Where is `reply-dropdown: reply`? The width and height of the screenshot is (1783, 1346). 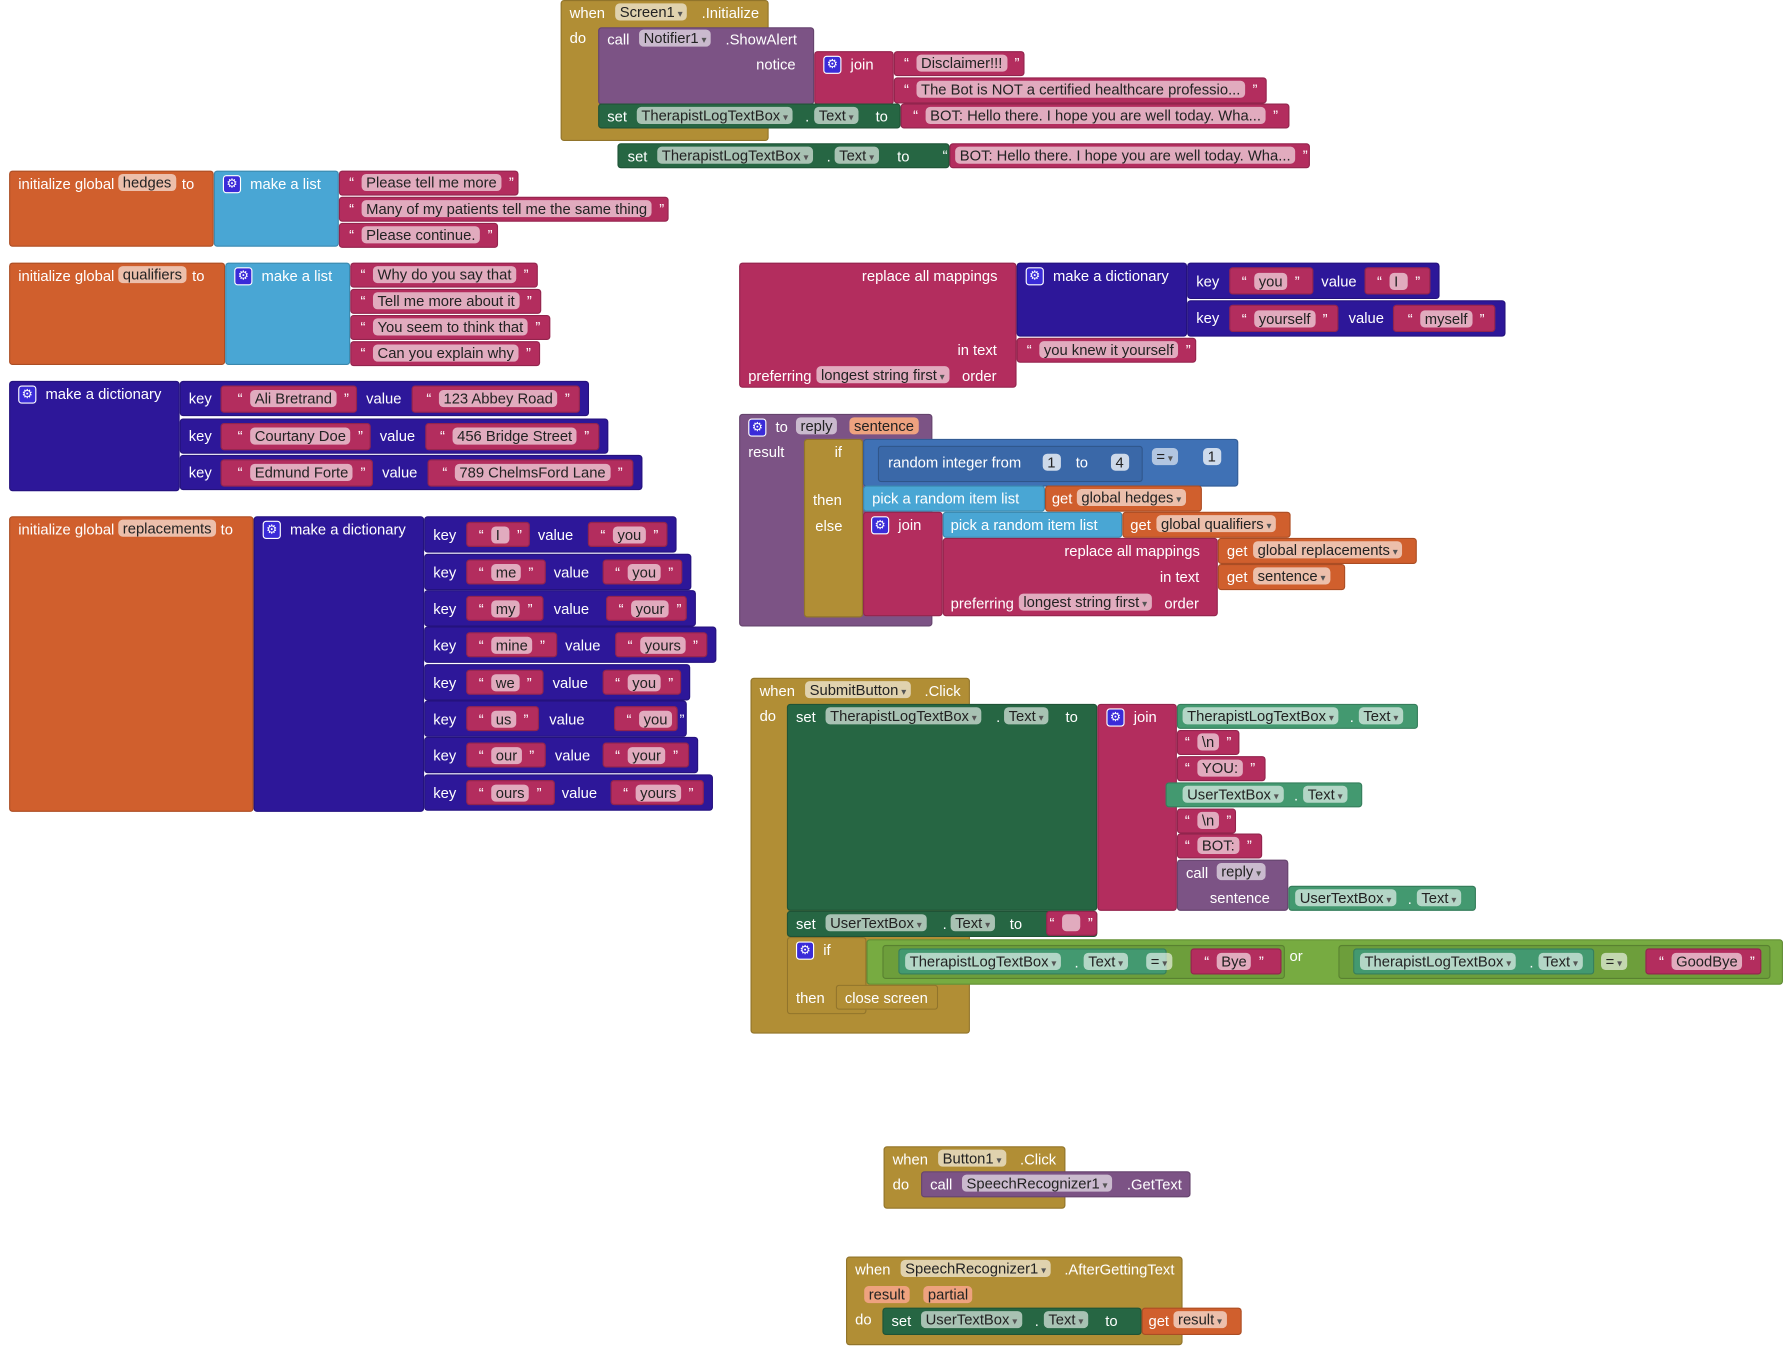 reply-dropdown: reply is located at coordinates (1241, 872).